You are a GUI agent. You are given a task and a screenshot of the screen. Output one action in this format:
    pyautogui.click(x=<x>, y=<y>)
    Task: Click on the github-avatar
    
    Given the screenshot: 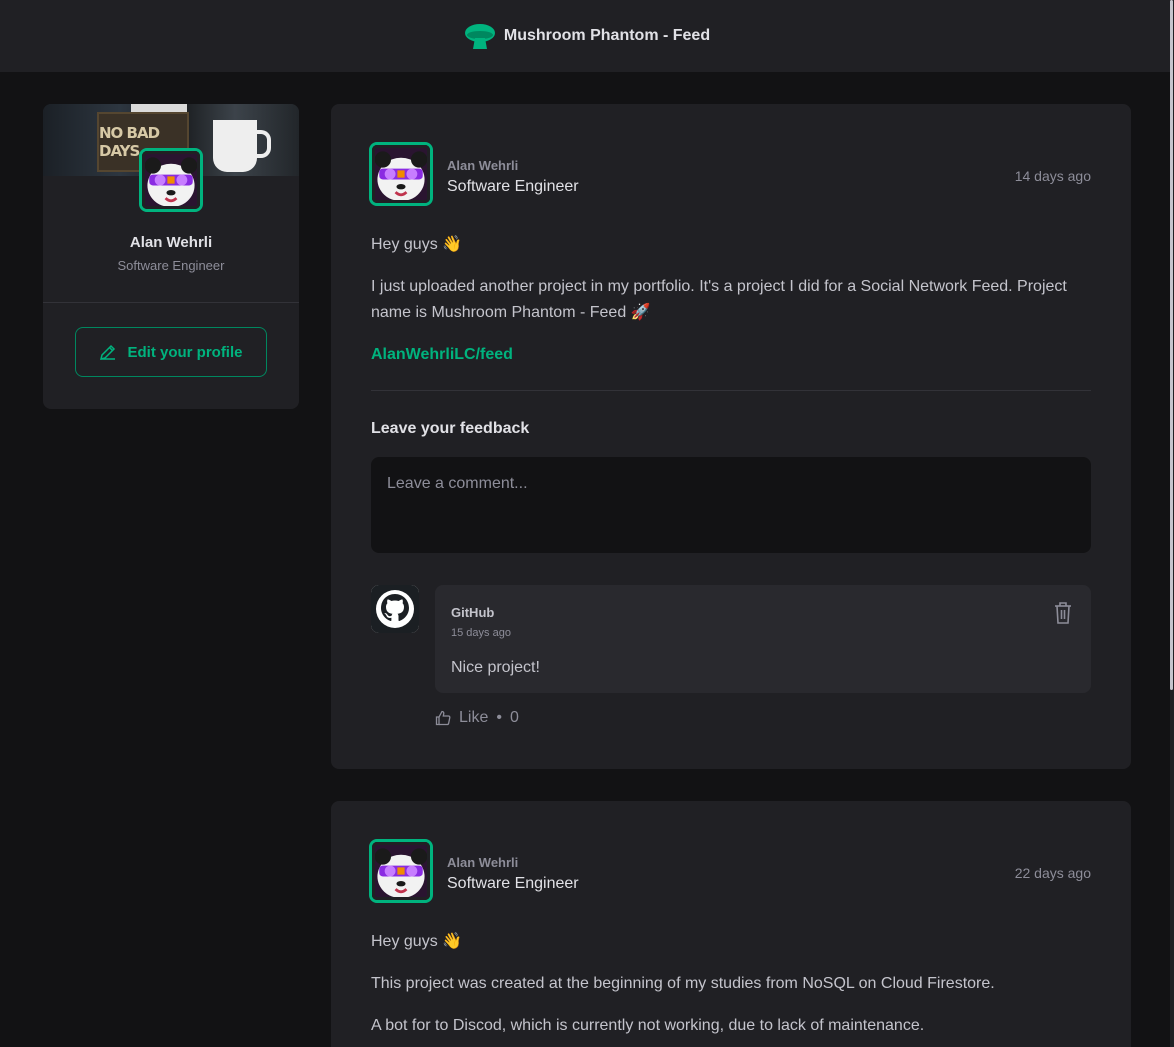 What is the action you would take?
    pyautogui.click(x=395, y=609)
    